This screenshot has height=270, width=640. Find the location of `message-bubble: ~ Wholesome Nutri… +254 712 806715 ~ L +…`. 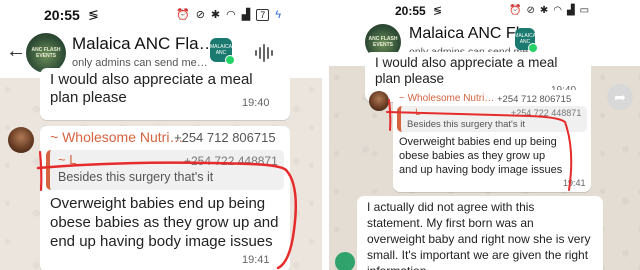

message-bubble: ~ Wholesome Nutri… +254 712 806715 ~ L +… is located at coordinates (492, 141).